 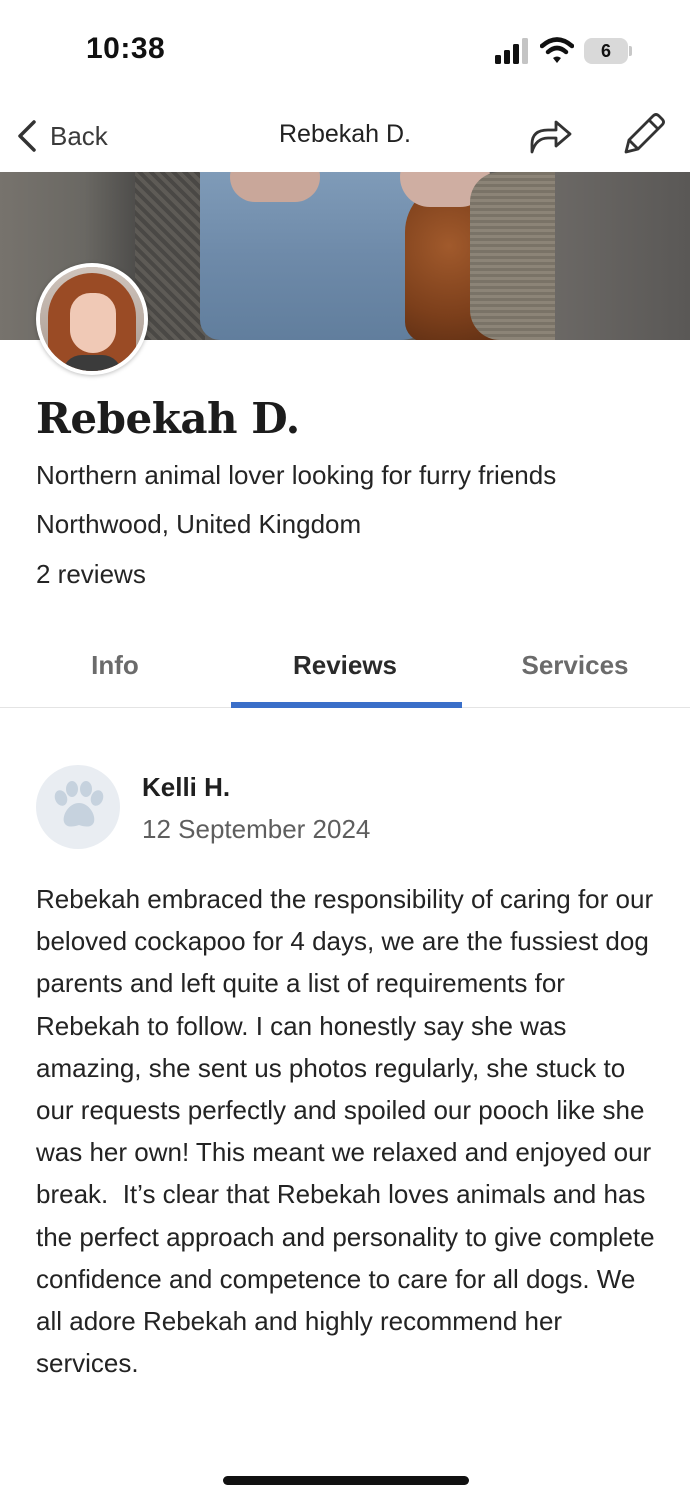 What do you see at coordinates (115, 665) in the screenshot?
I see `tab-info: Info` at bounding box center [115, 665].